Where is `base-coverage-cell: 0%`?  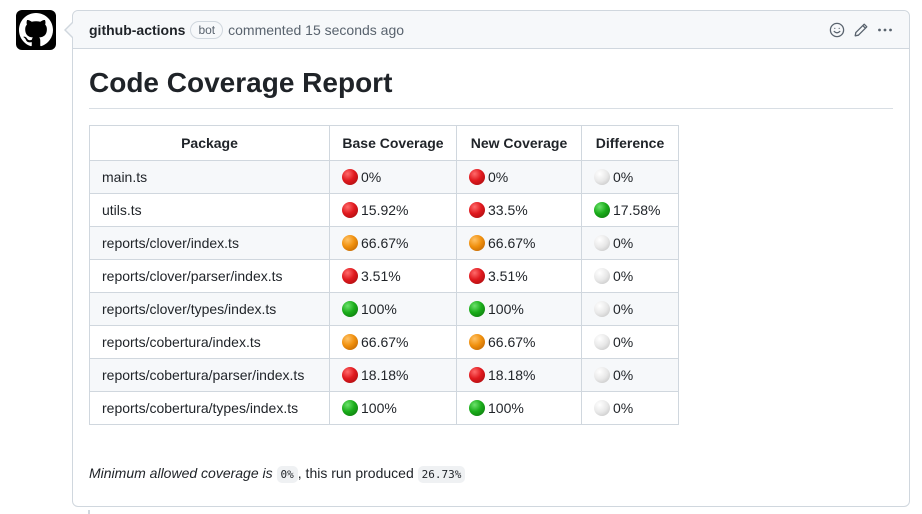
base-coverage-cell: 0% is located at coordinates (393, 177).